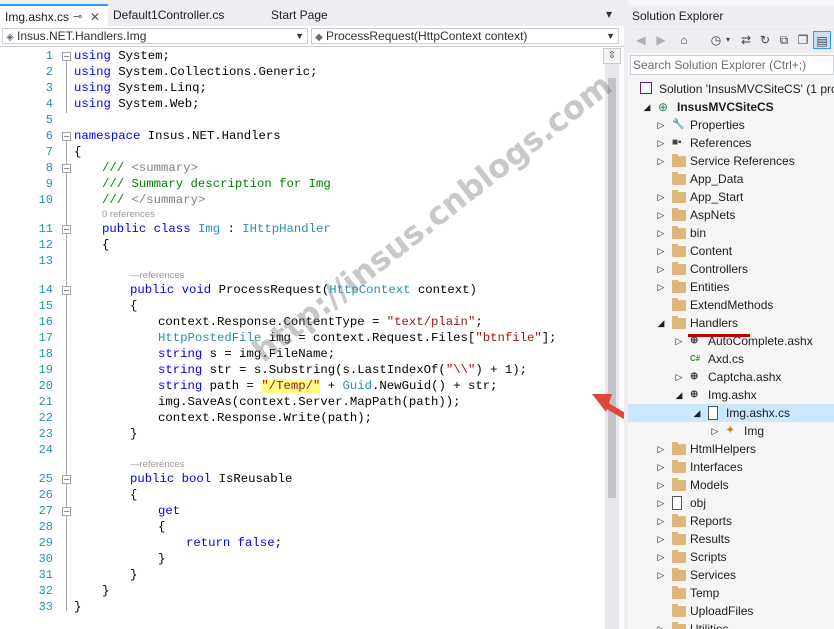 The width and height of the screenshot is (834, 629). I want to click on code-line-6: namespace Insus.NET.Handlers, so click(177, 136).